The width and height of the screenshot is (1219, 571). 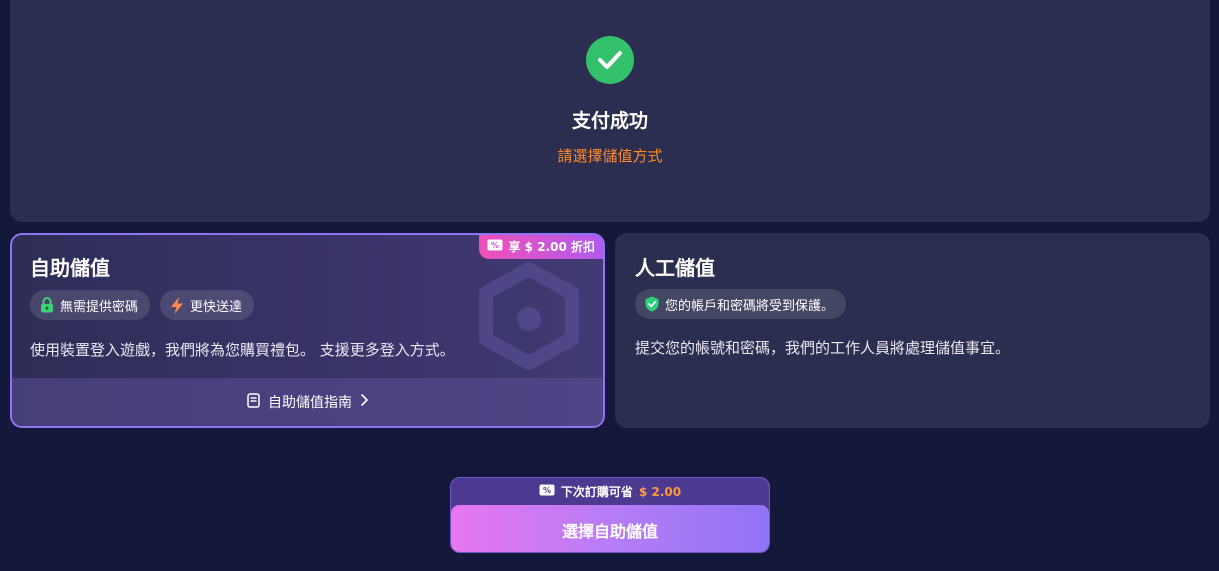 I want to click on manual-topup-title: 人工儲值, so click(x=675, y=268).